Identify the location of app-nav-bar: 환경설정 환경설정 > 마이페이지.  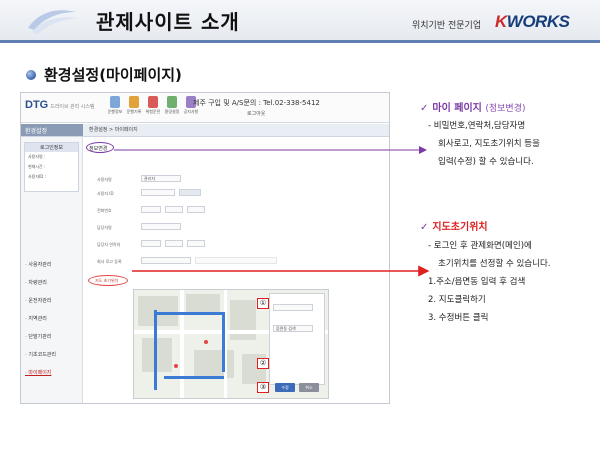
(205, 130).